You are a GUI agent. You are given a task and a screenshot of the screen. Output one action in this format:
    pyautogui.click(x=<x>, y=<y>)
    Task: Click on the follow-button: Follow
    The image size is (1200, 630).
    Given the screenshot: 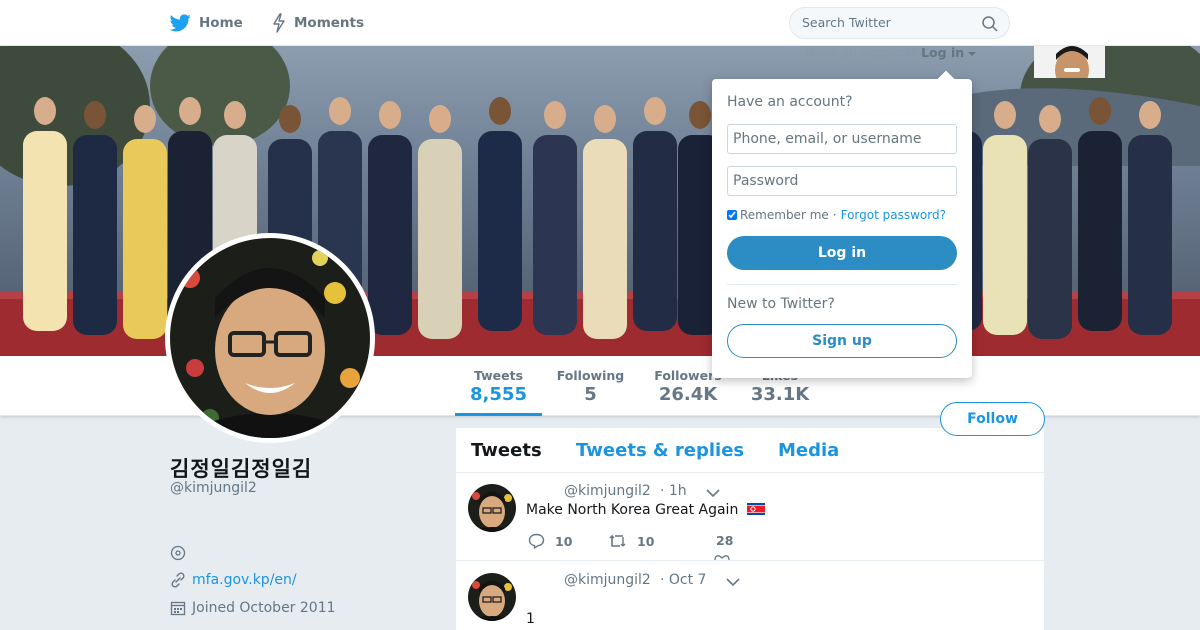 What is the action you would take?
    pyautogui.click(x=992, y=419)
    